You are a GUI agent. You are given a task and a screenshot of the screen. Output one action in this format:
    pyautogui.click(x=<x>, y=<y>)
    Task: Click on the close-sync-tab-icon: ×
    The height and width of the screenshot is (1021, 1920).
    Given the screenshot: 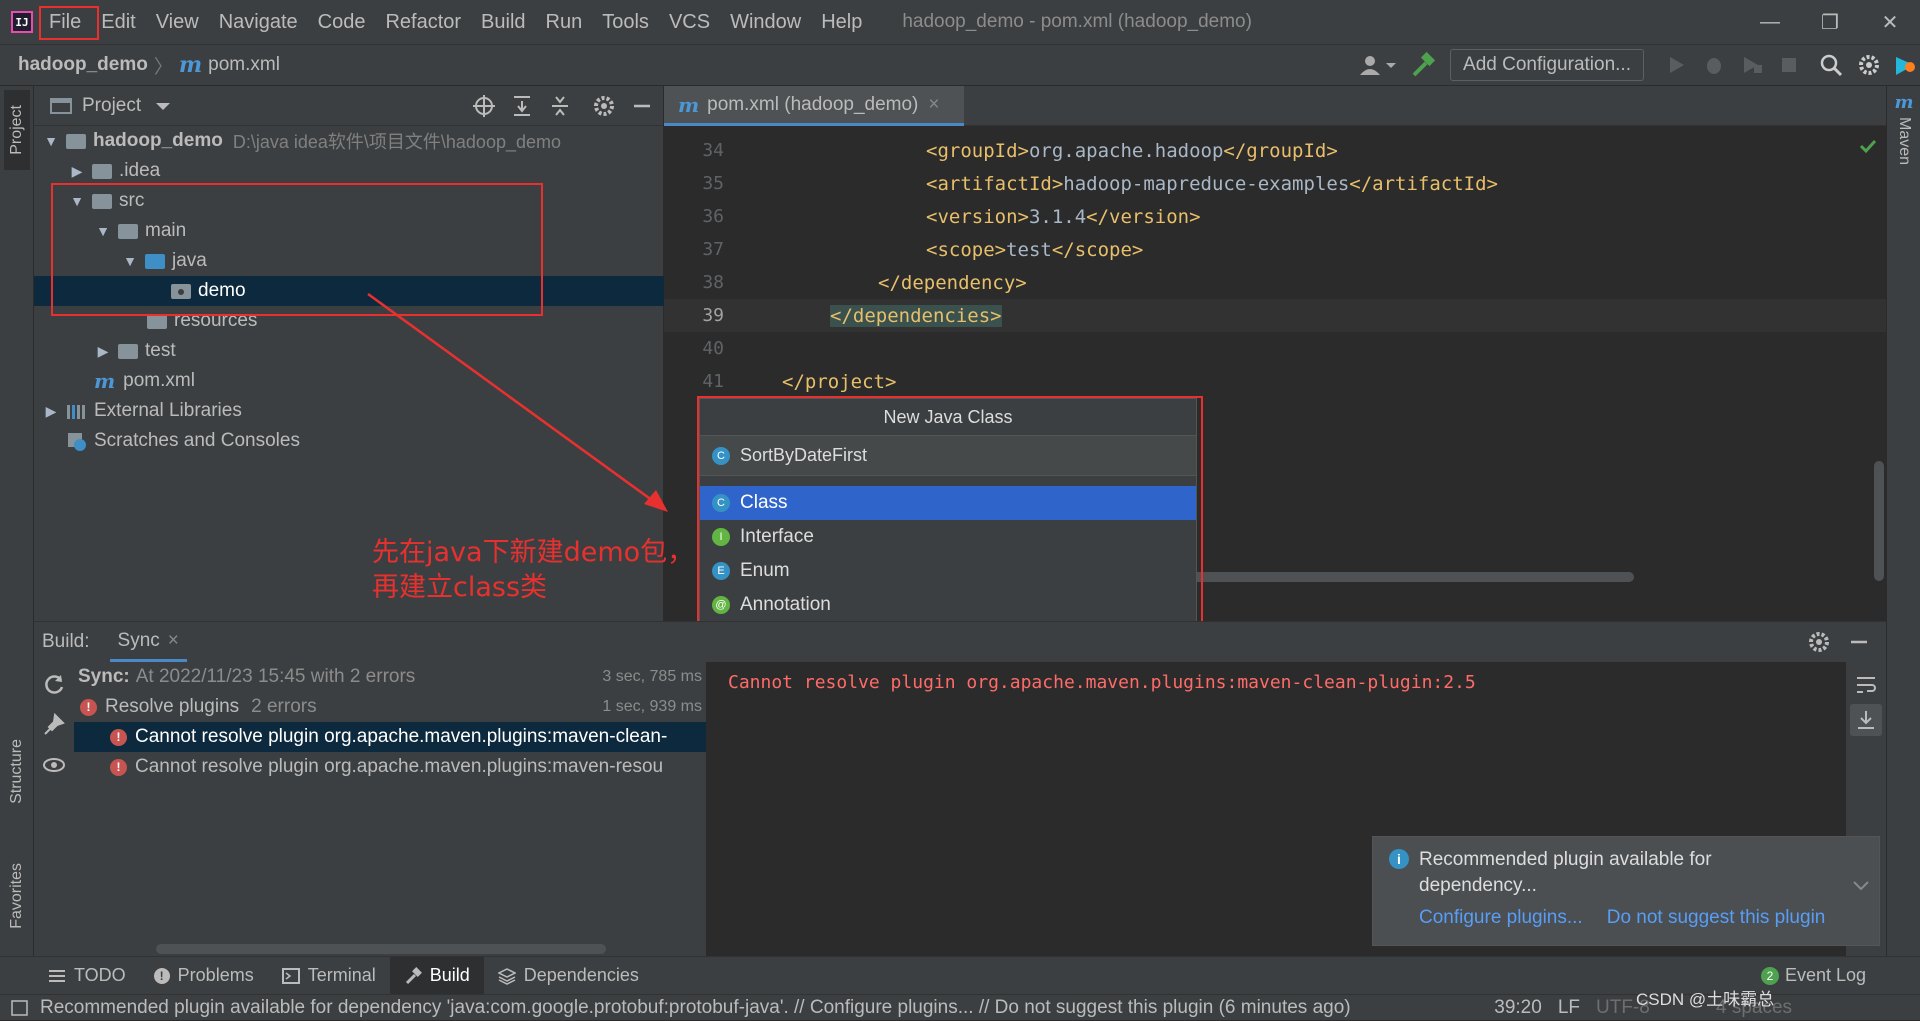 What is the action you would take?
    pyautogui.click(x=173, y=641)
    